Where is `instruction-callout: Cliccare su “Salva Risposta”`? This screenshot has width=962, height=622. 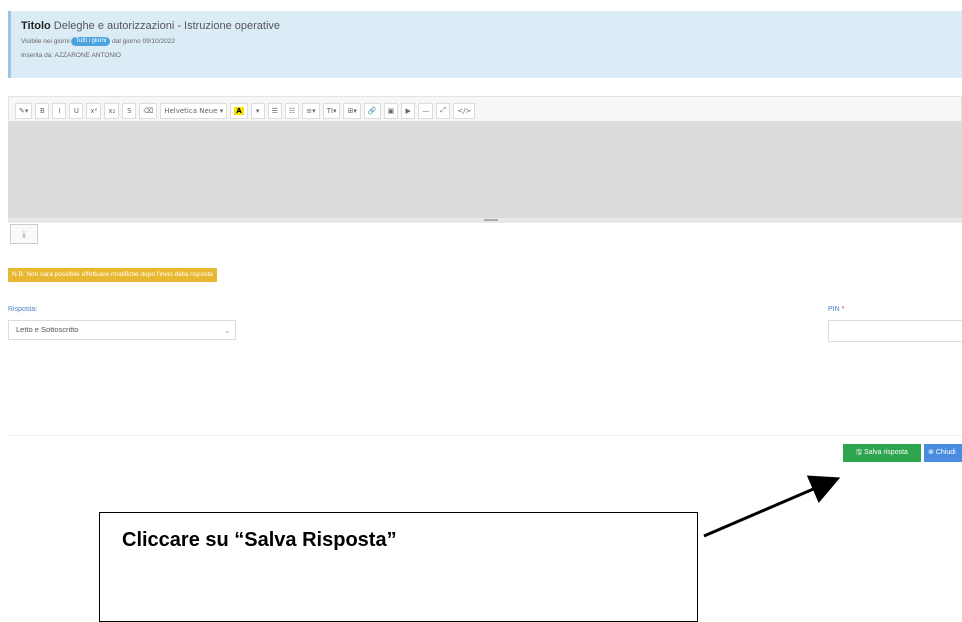
instruction-callout: Cliccare su “Salva Risposta” is located at coordinates (398, 567).